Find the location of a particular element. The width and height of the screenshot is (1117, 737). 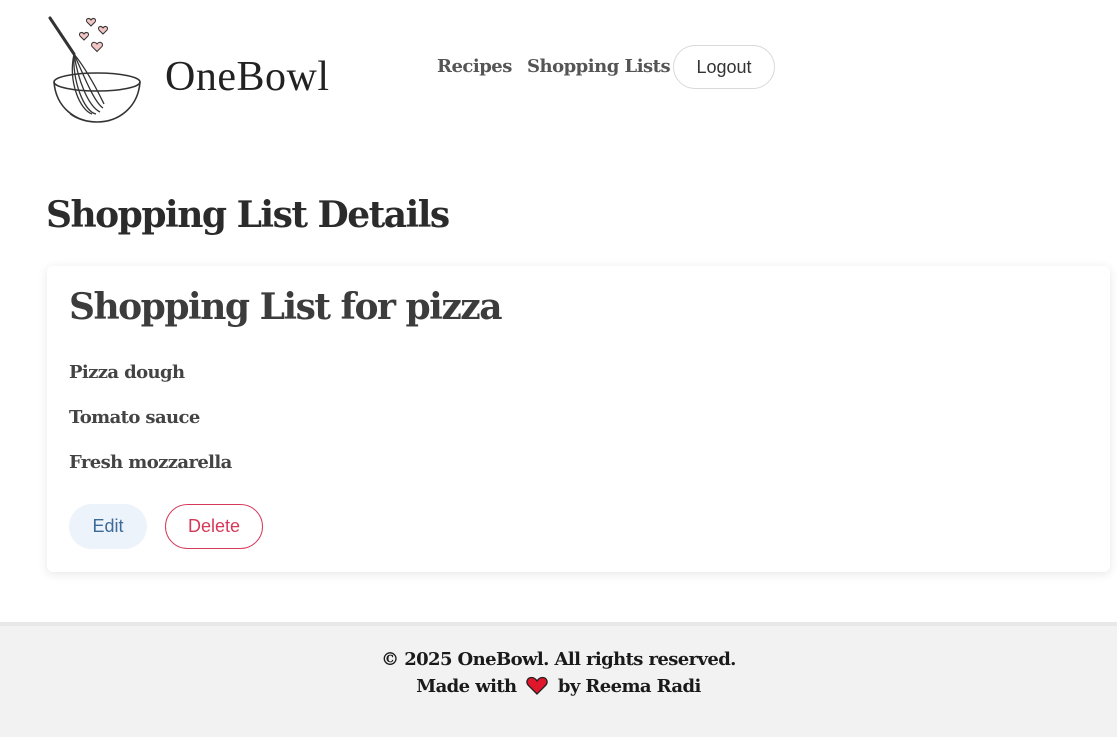

whisk-bowl-hearts-icon is located at coordinates (94, 69).